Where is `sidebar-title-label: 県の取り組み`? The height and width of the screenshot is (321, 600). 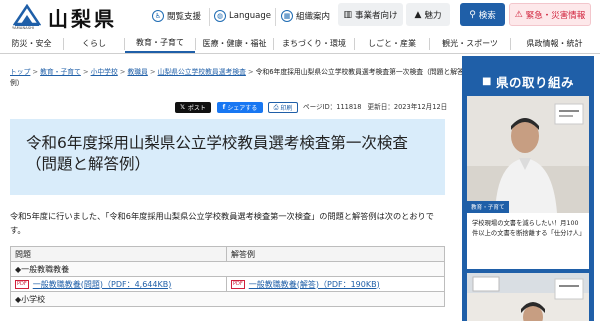
sidebar-title-label: 県の取り組み is located at coordinates (534, 82).